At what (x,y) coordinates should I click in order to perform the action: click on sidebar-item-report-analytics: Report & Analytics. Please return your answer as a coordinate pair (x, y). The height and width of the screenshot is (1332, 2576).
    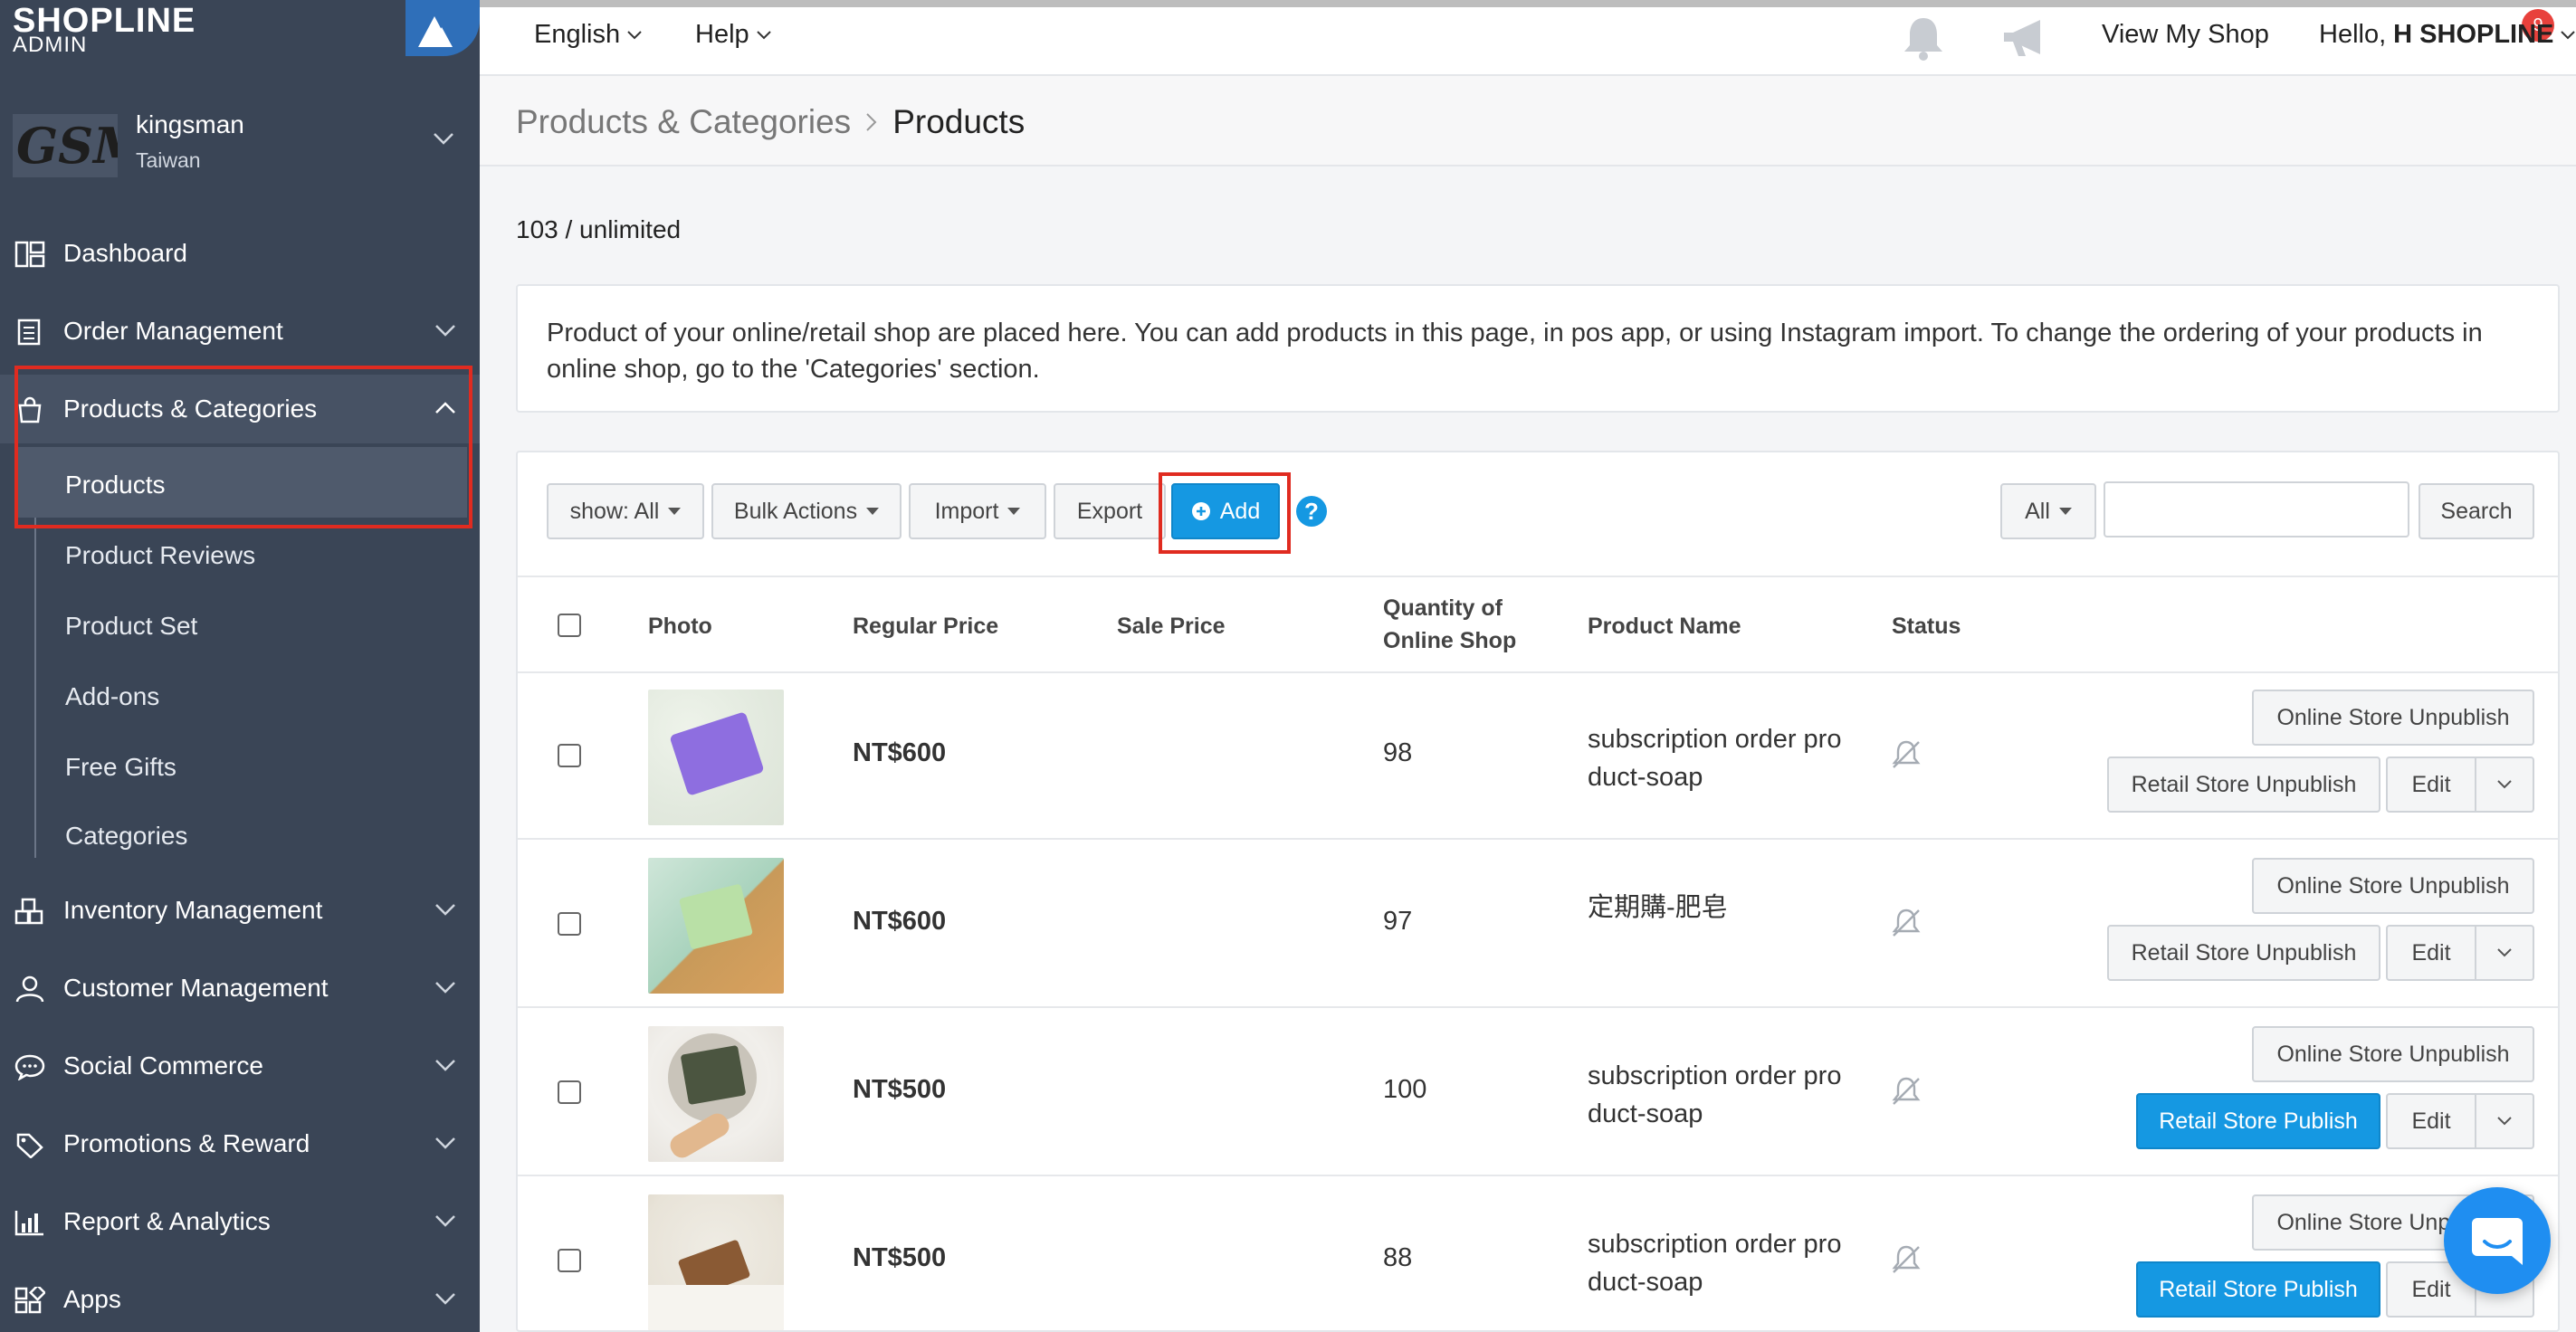
    Looking at the image, I should click on (240, 1221).